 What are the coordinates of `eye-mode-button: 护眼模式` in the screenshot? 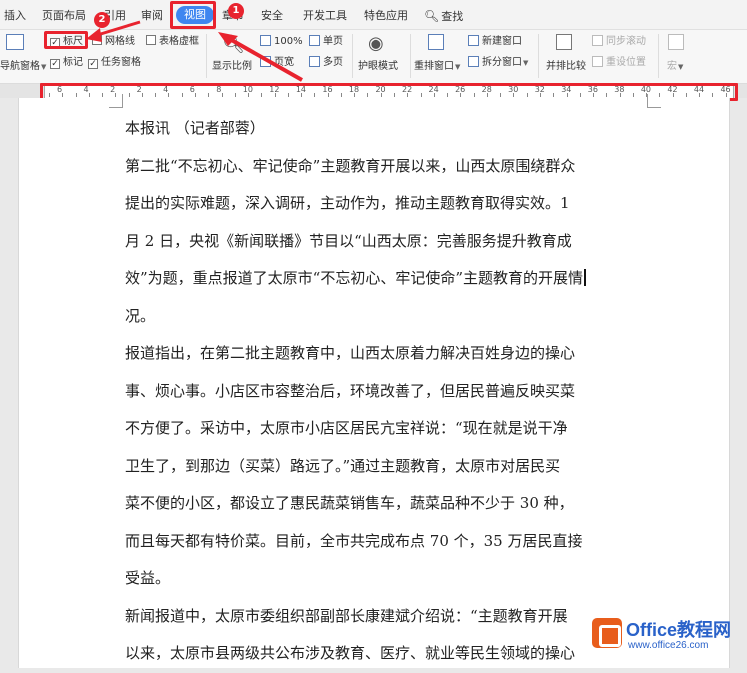 It's located at (378, 67).